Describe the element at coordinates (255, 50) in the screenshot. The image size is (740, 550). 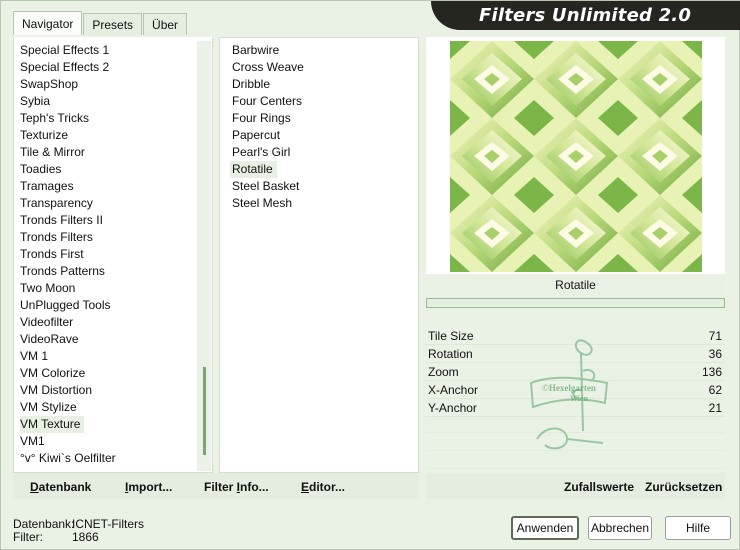
I see `filter-item: Barbwire` at that location.